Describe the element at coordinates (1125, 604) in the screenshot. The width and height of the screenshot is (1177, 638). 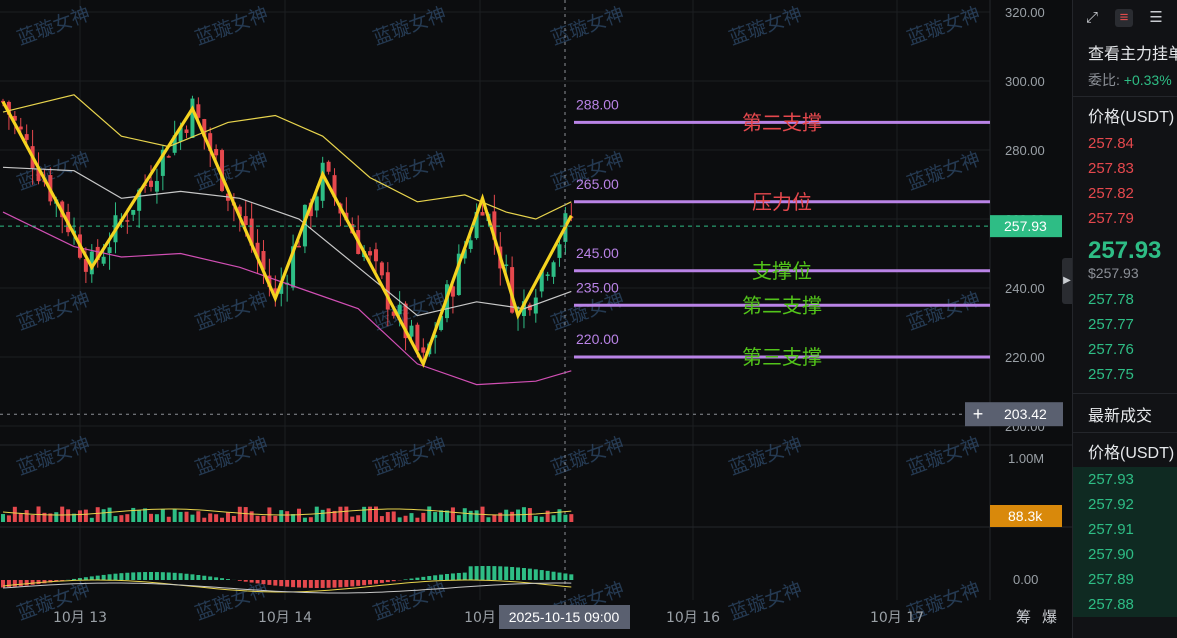
I see `trade-row: 257.88` at that location.